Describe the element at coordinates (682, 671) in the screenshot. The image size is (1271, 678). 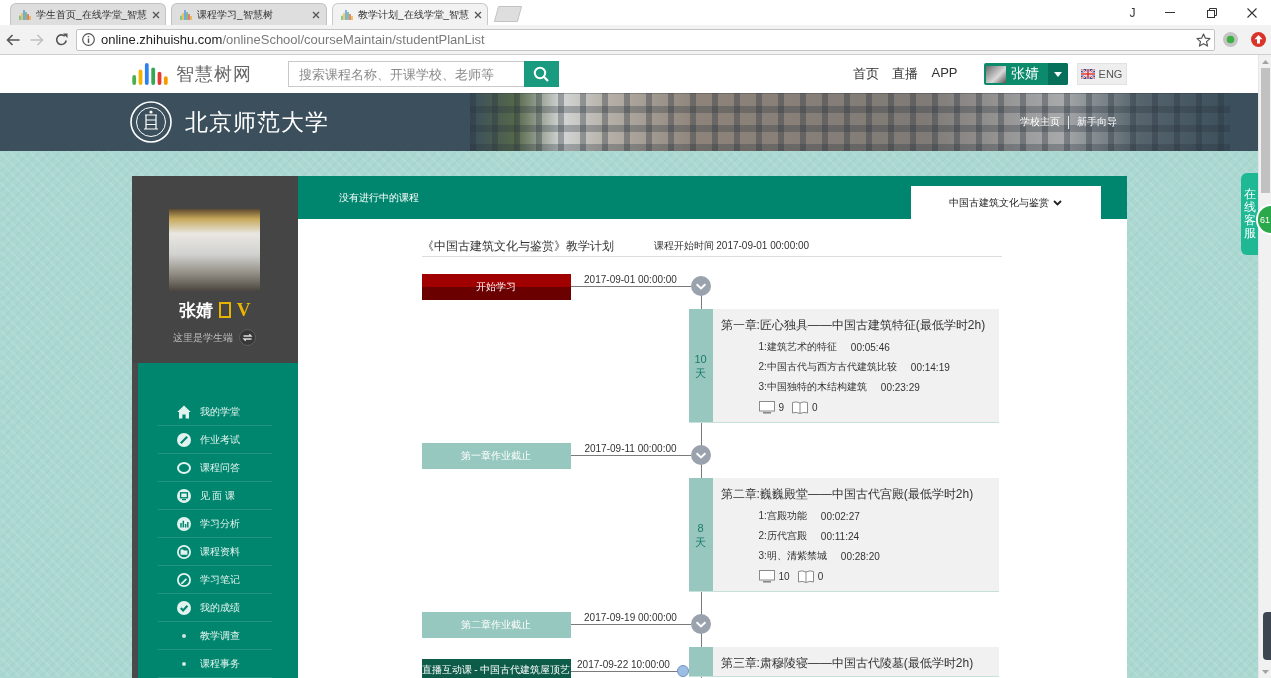
I see `timeline-dot-icon` at that location.